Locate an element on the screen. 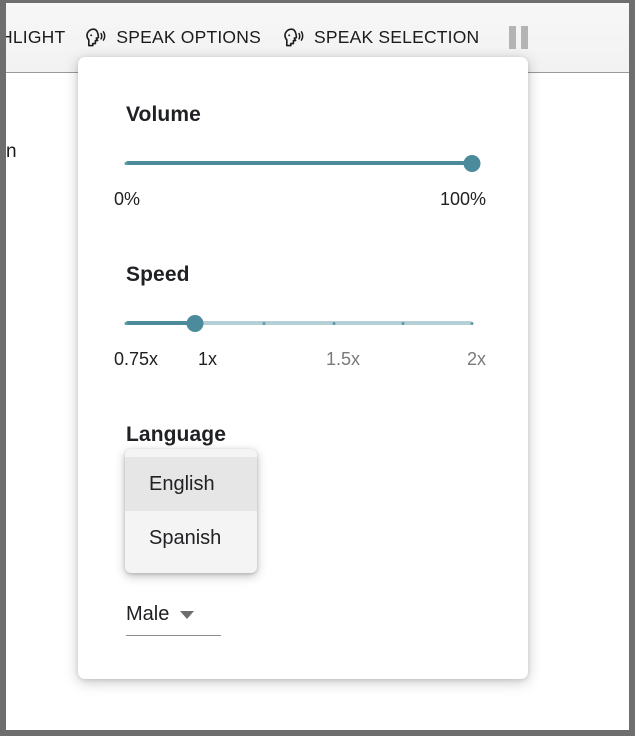 This screenshot has height=736, width=635. page-text-fragment: n is located at coordinates (11, 151).